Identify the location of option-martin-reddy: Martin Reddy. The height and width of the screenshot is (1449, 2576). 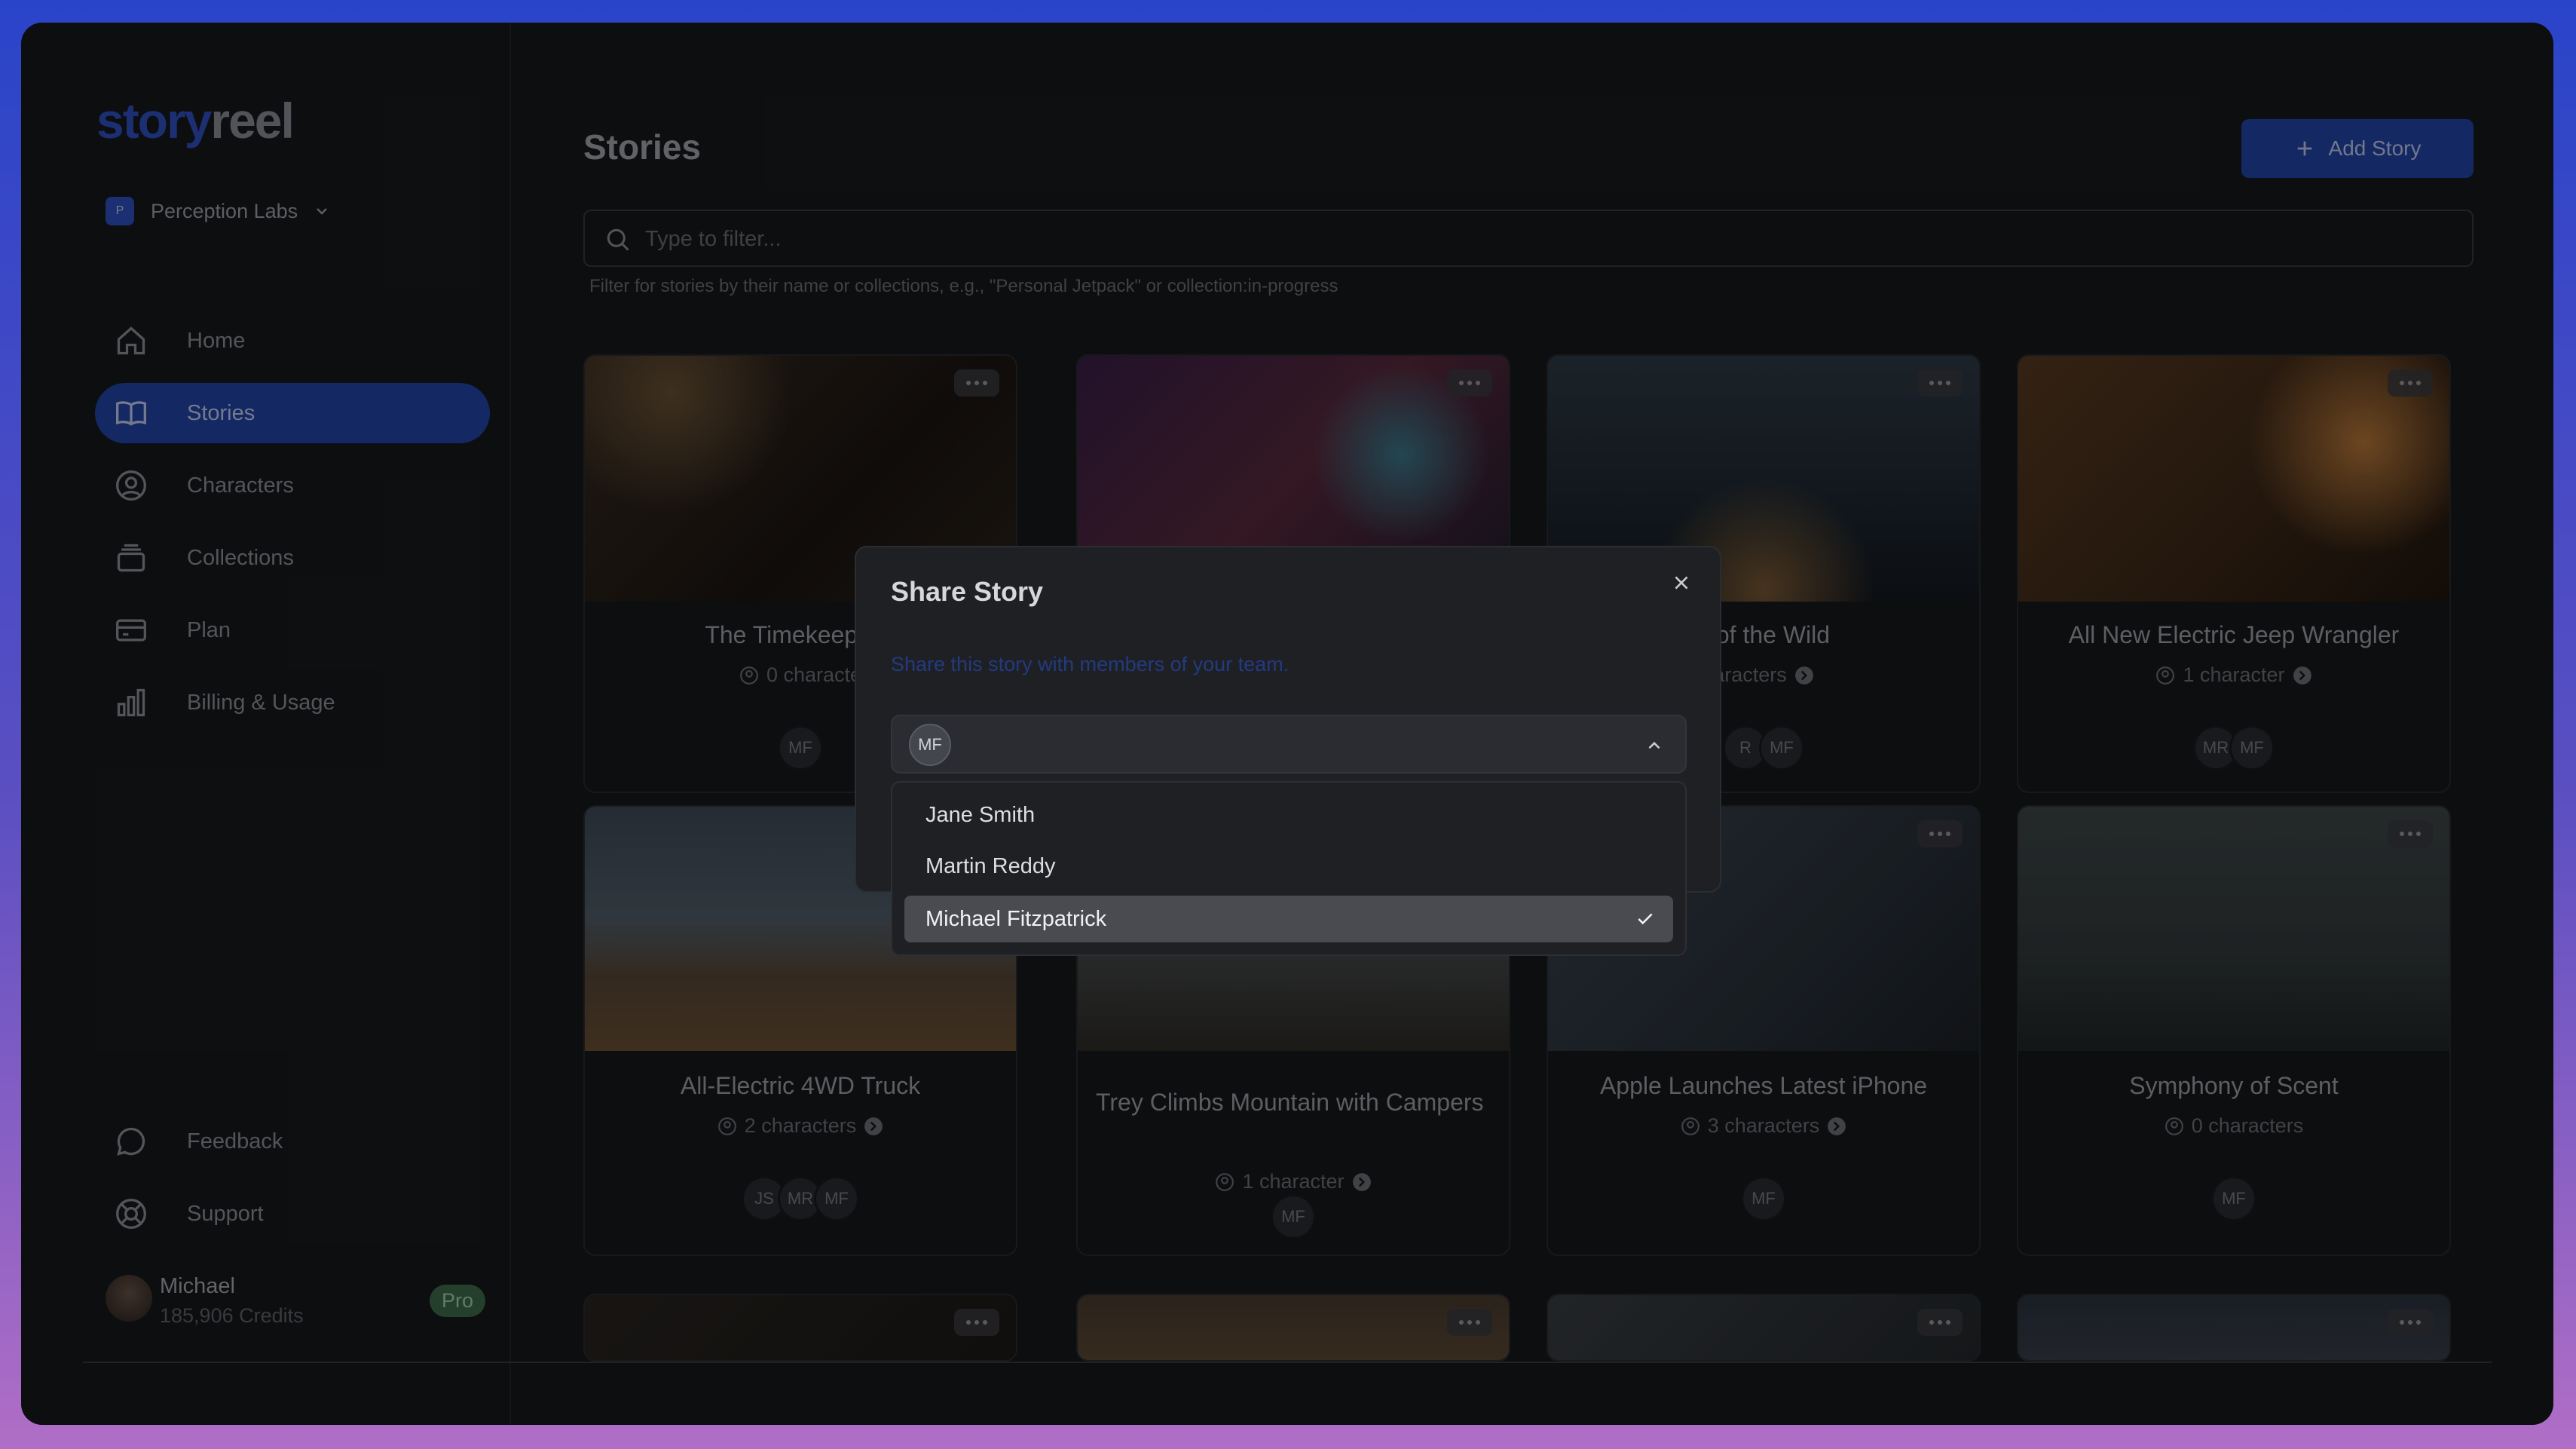
(1288, 866).